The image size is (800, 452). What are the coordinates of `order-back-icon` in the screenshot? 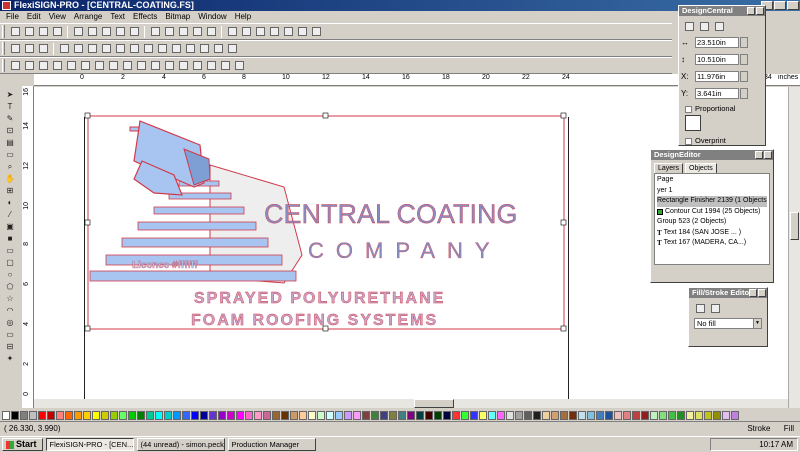 It's located at (162, 49).